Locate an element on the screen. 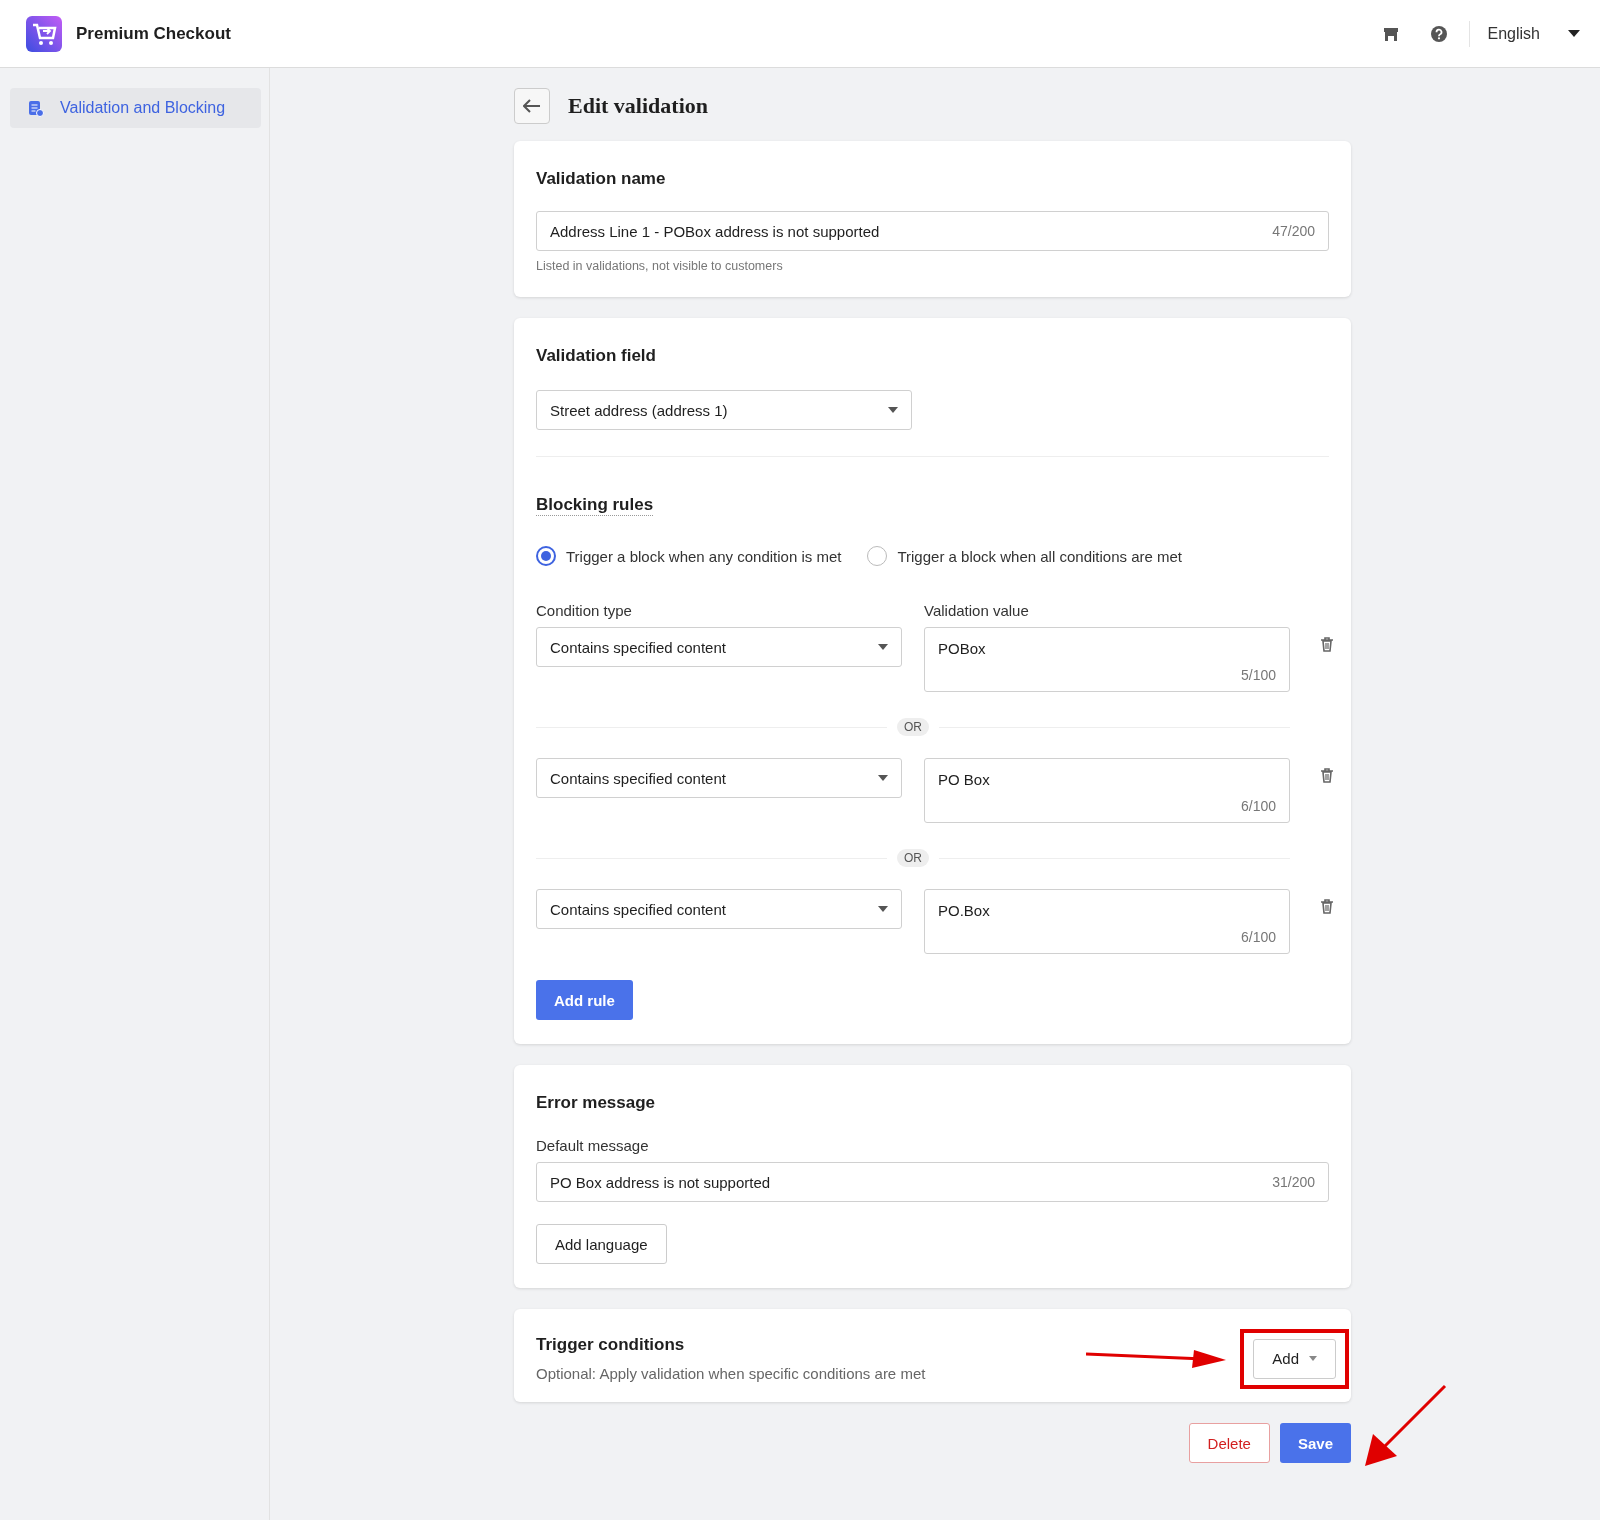 Image resolution: width=1600 pixels, height=1520 pixels. radio-option: Trigger a block when any condition is met is located at coordinates (689, 556).